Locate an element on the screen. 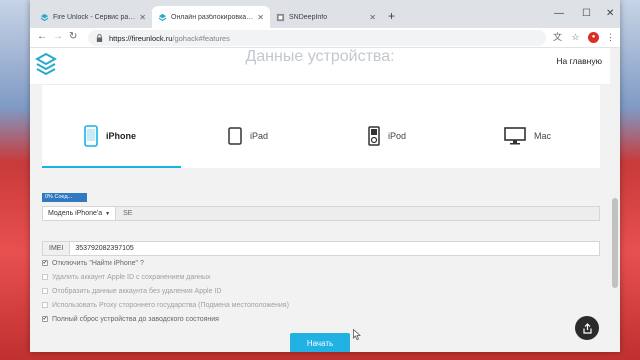 The width and height of the screenshot is (640, 360). imei-row: IMEI 353792082397105 is located at coordinates (321, 248).